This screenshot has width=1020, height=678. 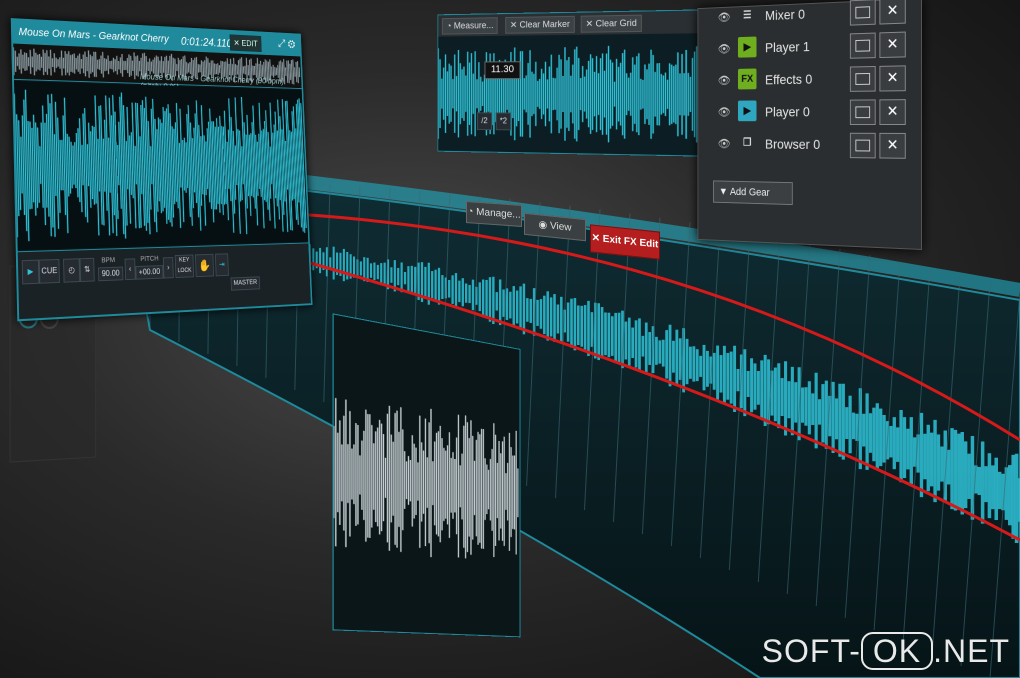 What do you see at coordinates (971, 651) in the screenshot?
I see `watermark-right: .NET` at bounding box center [971, 651].